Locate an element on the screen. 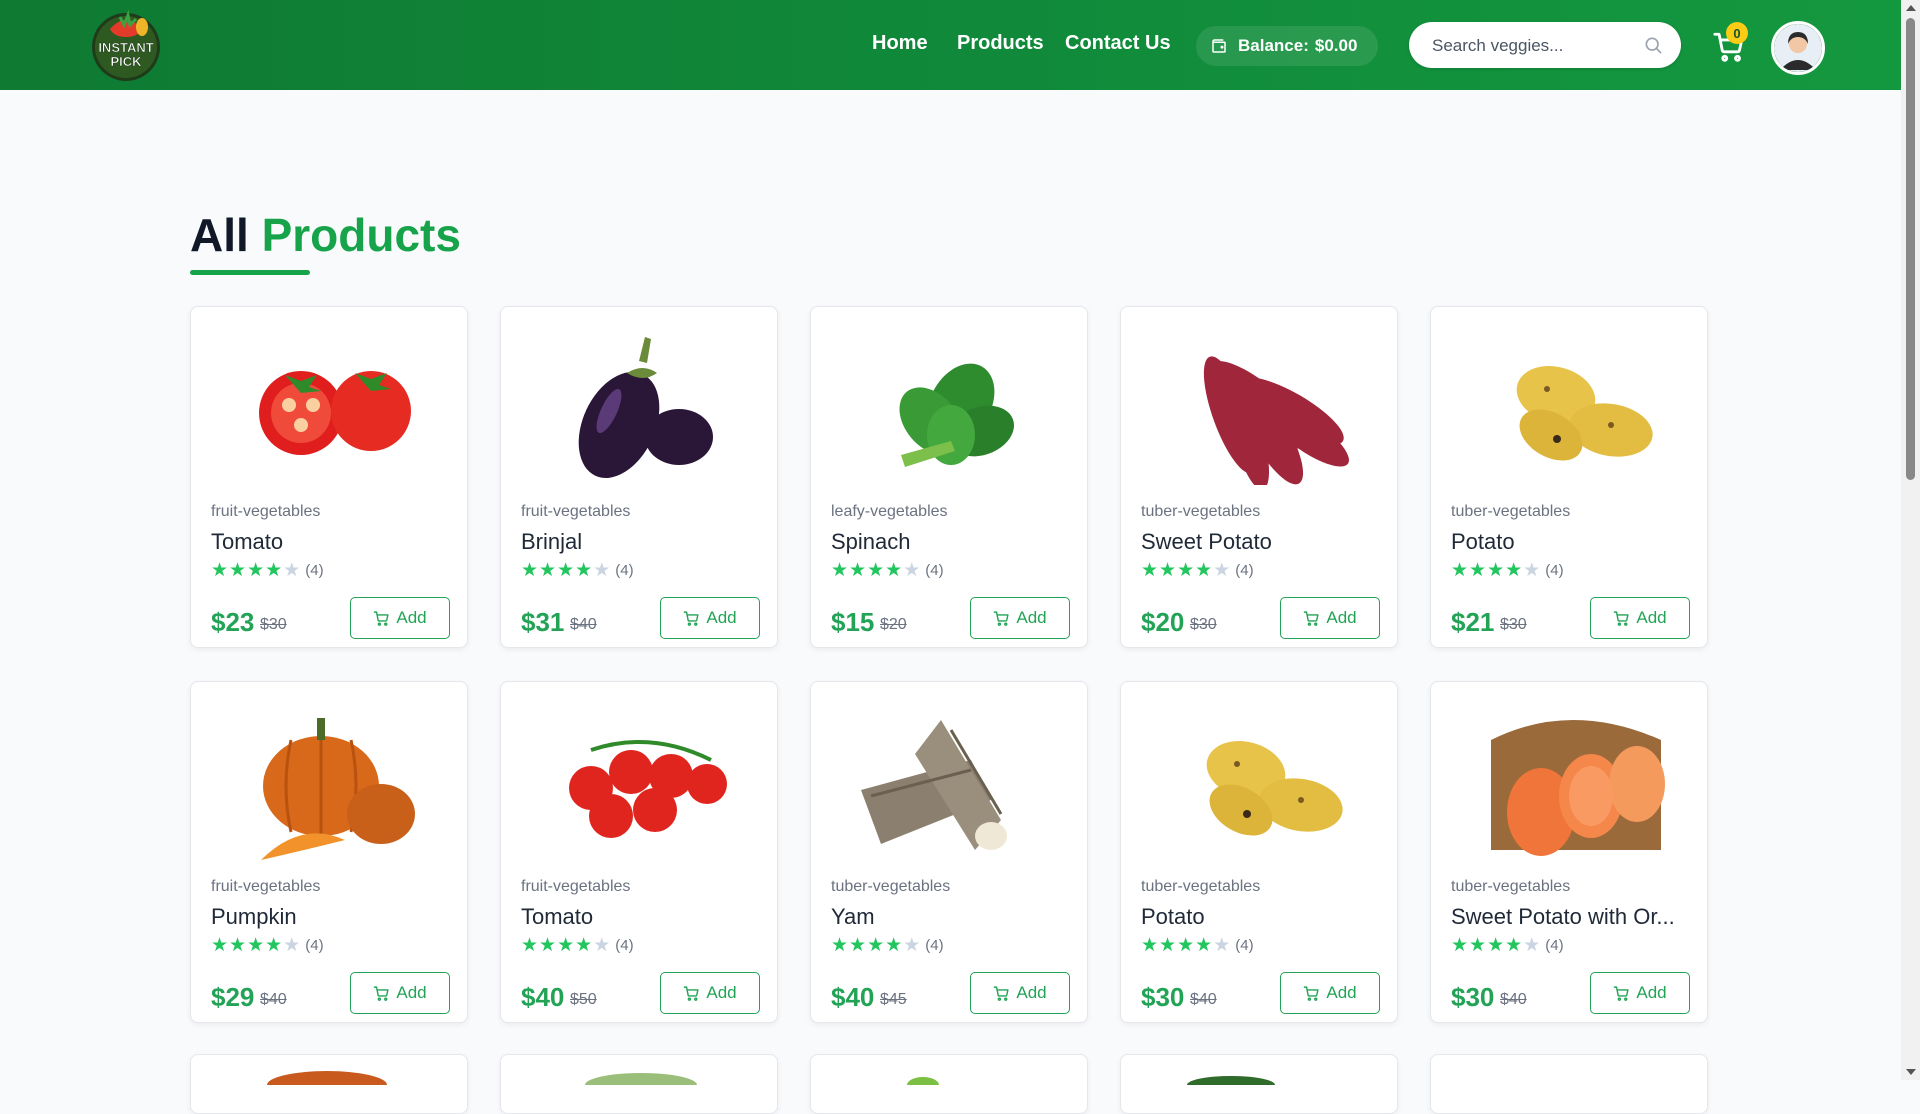 The image size is (1920, 1114). product-name: Spinach is located at coordinates (951, 542).